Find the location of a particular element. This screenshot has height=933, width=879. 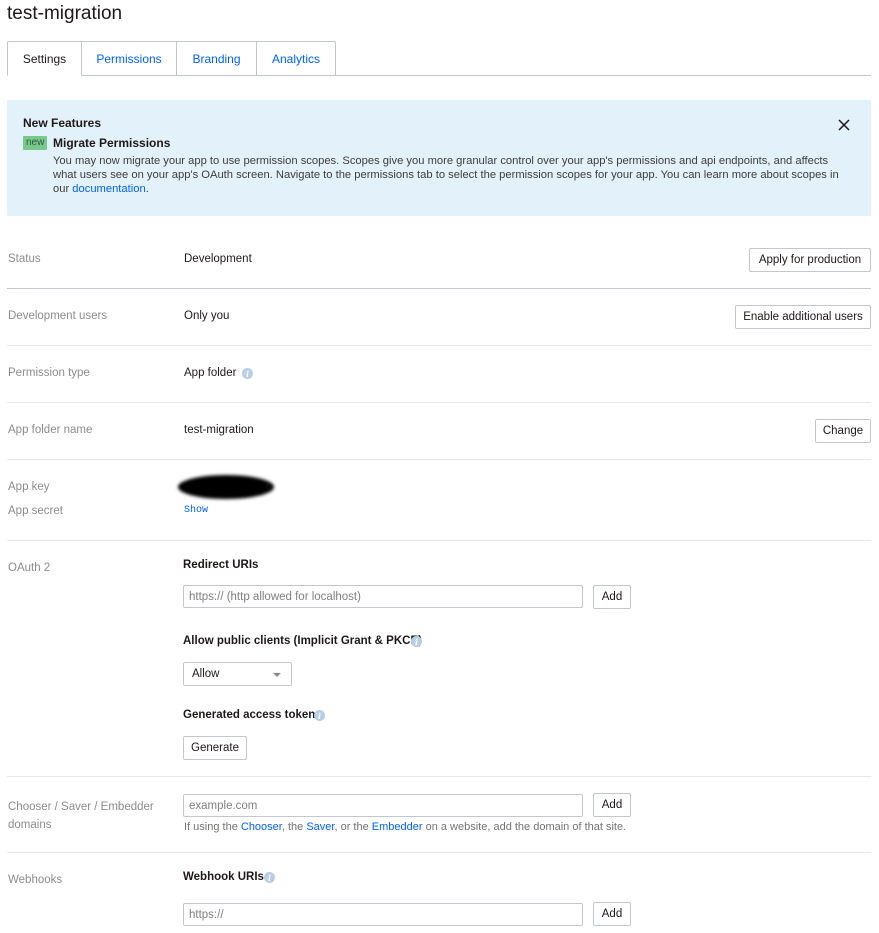

webhooks-label: Webhooks is located at coordinates (35, 880).